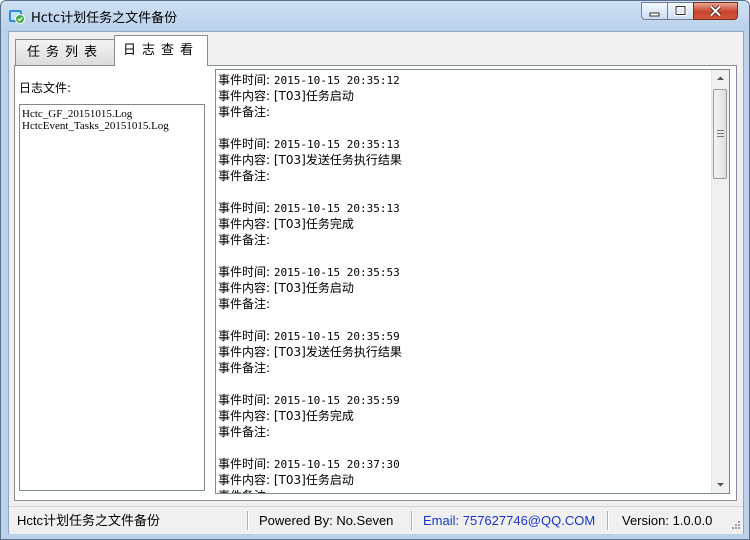 The image size is (750, 540). I want to click on tab-log-view: 日志查看, so click(161, 50).